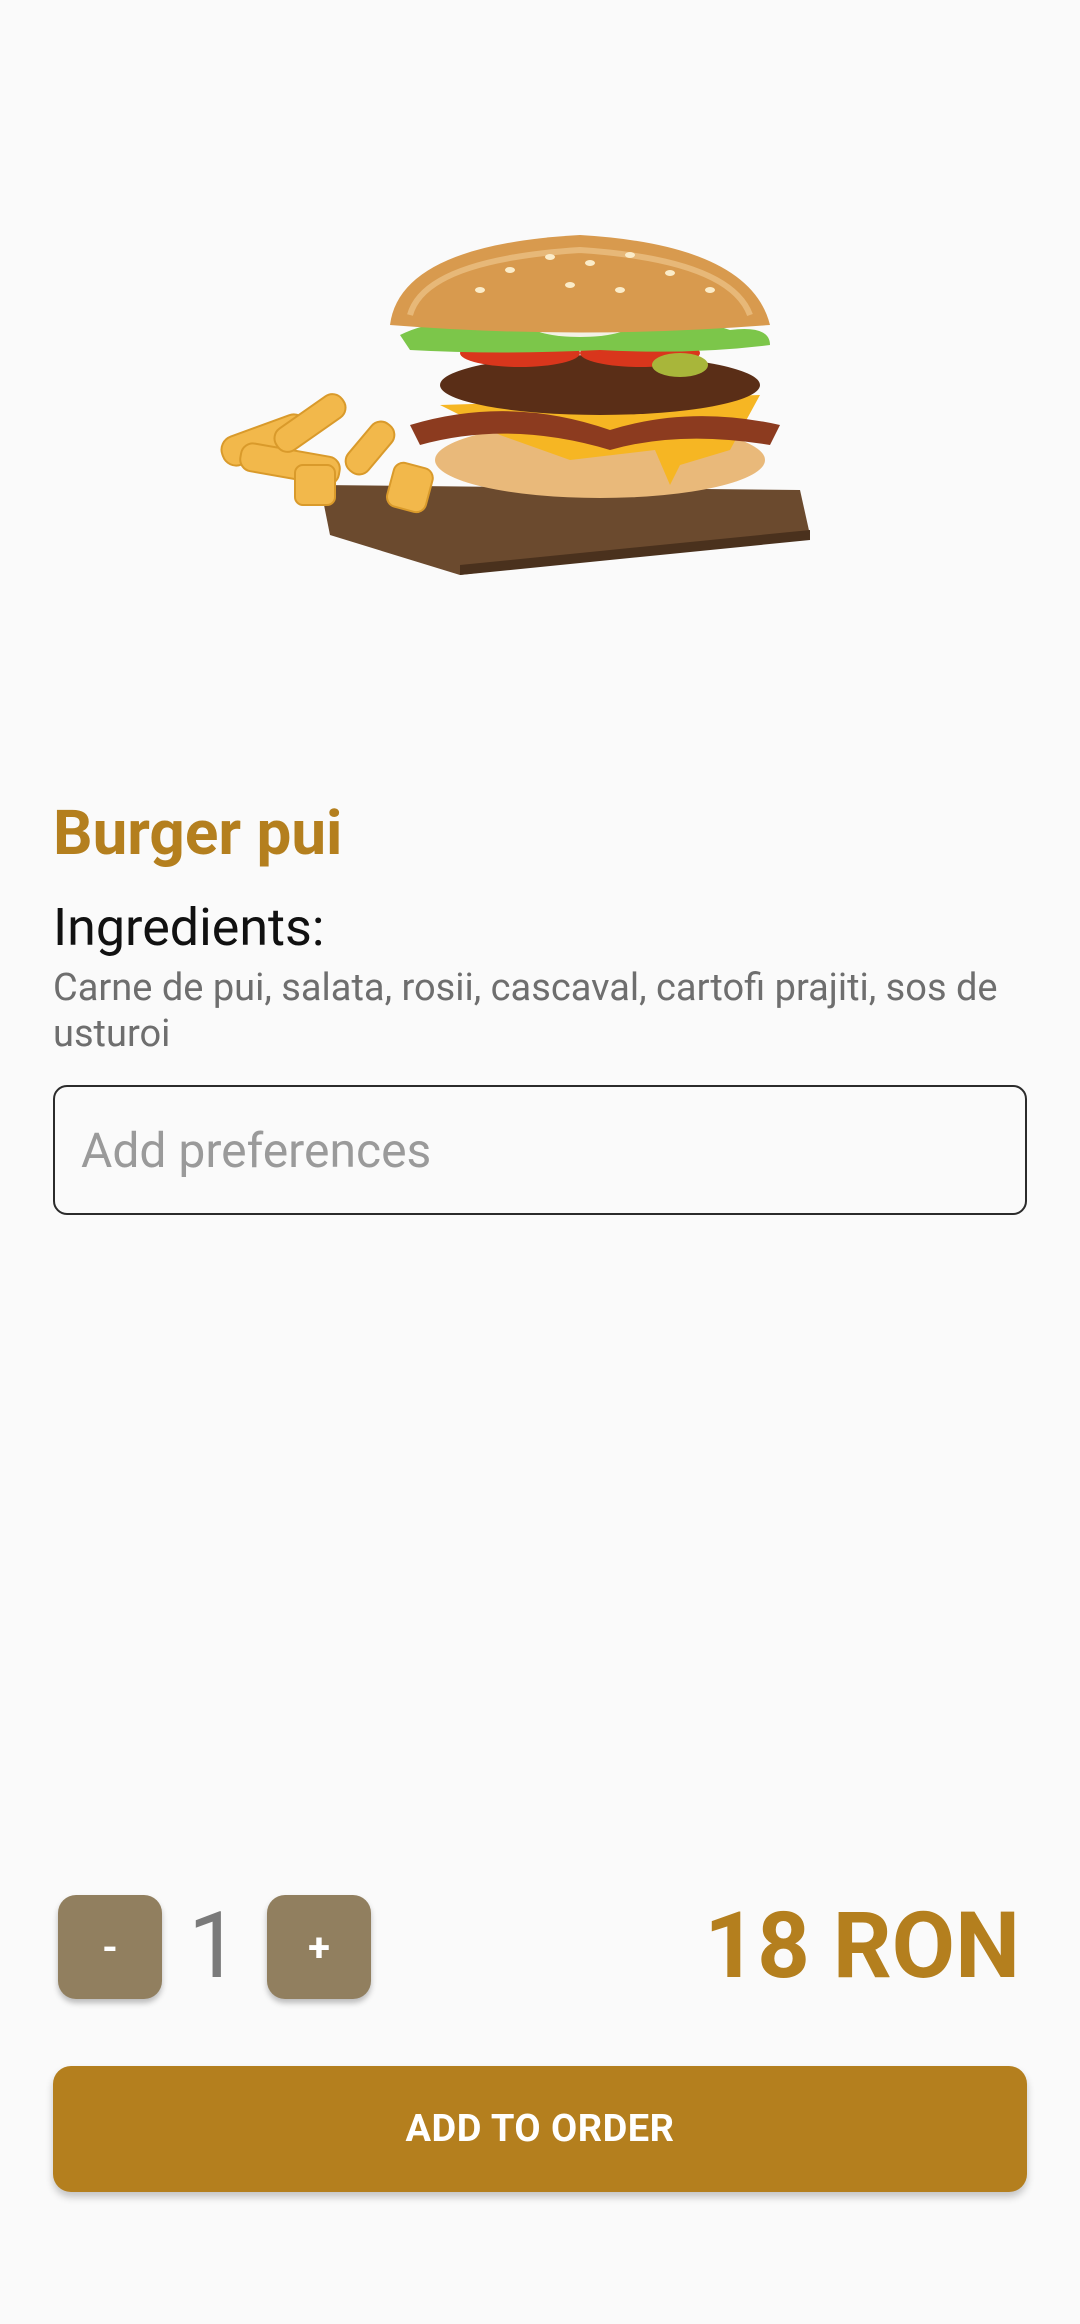 Image resolution: width=1080 pixels, height=2324 pixels. I want to click on product-title: Burger pui, so click(198, 833).